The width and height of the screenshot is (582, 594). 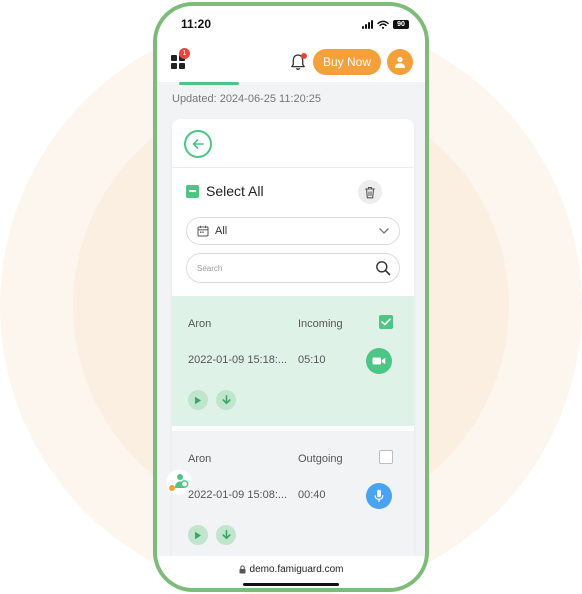 What do you see at coordinates (247, 99) in the screenshot?
I see `updated-timestamp: Updated: 2024-06-25 11:20:25` at bounding box center [247, 99].